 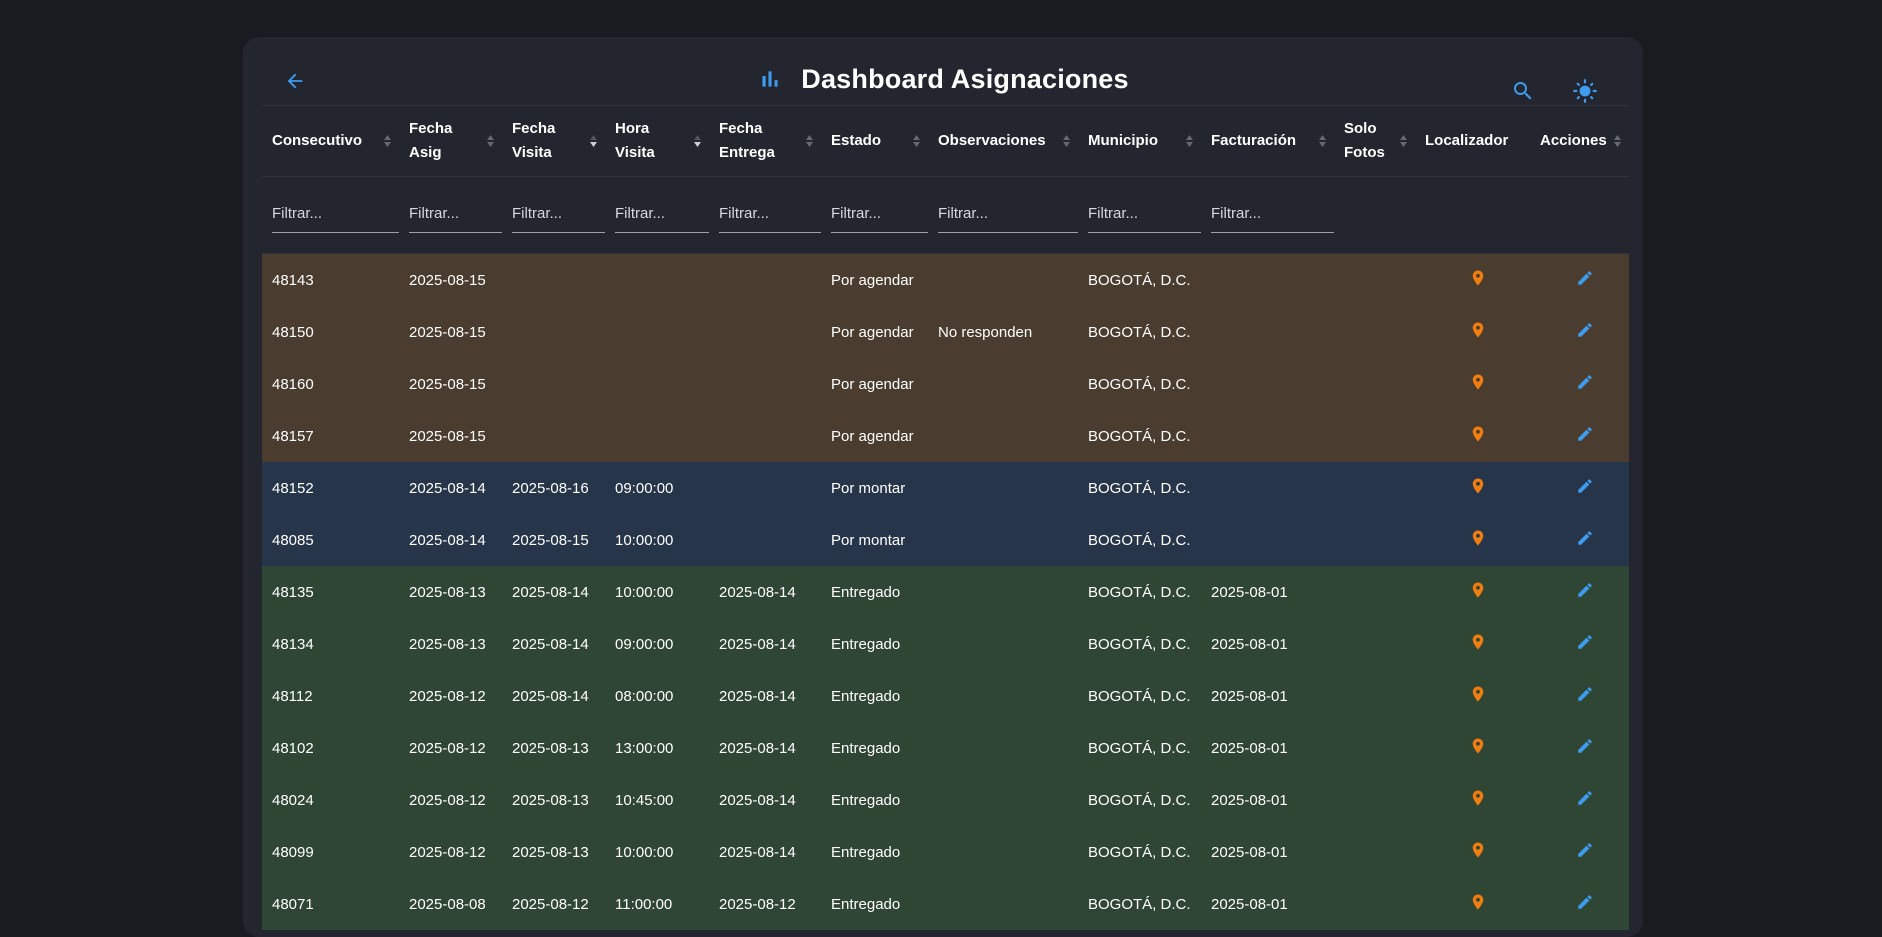 What do you see at coordinates (330, 332) in the screenshot?
I see `cell-consecutivo: 48150` at bounding box center [330, 332].